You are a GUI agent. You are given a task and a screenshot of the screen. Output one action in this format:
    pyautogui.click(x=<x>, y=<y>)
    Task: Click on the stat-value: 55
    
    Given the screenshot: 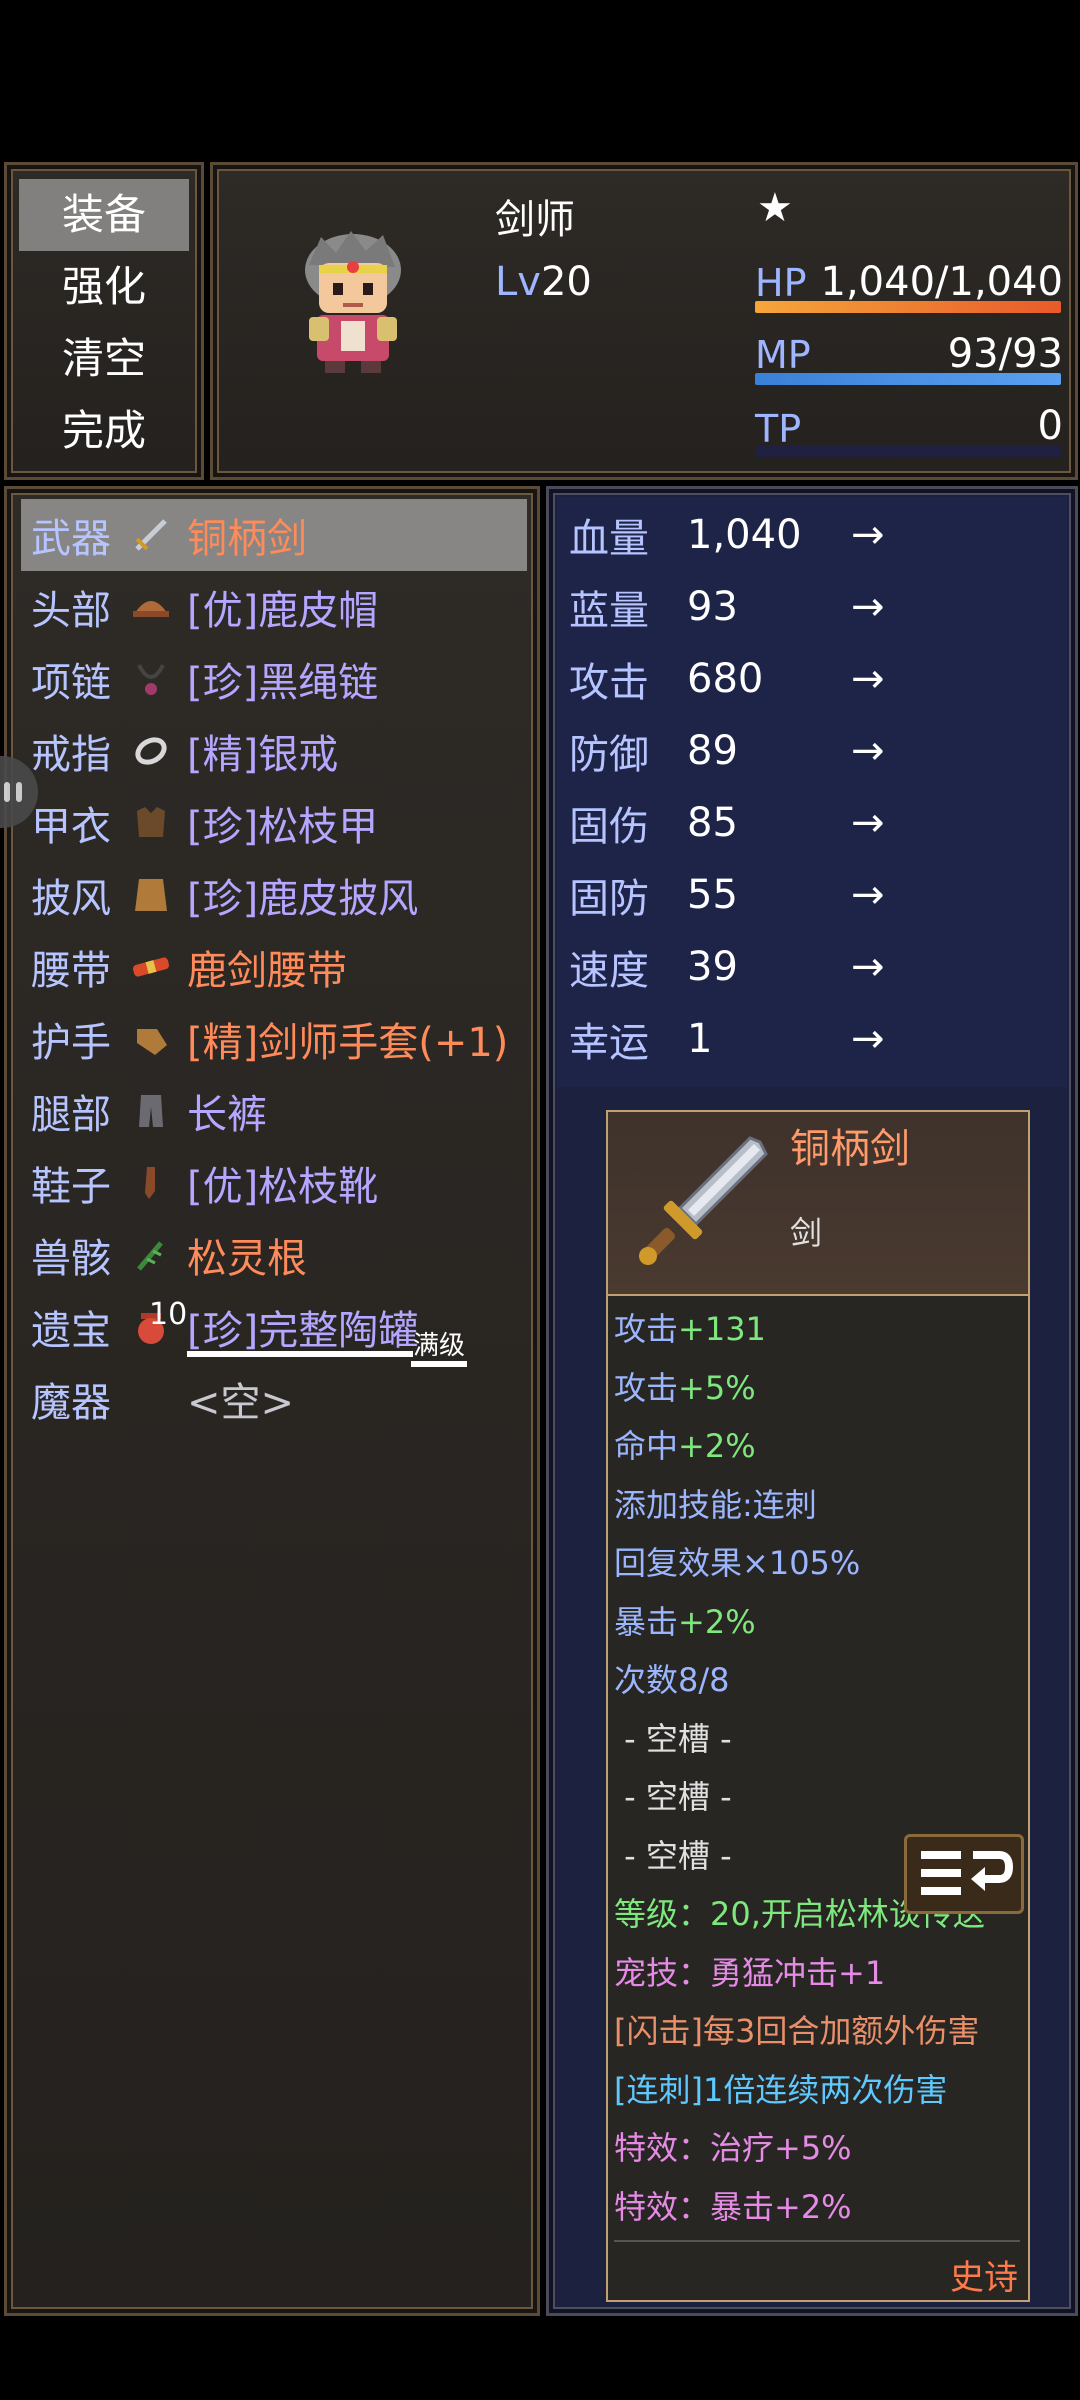 What is the action you would take?
    pyautogui.click(x=712, y=895)
    